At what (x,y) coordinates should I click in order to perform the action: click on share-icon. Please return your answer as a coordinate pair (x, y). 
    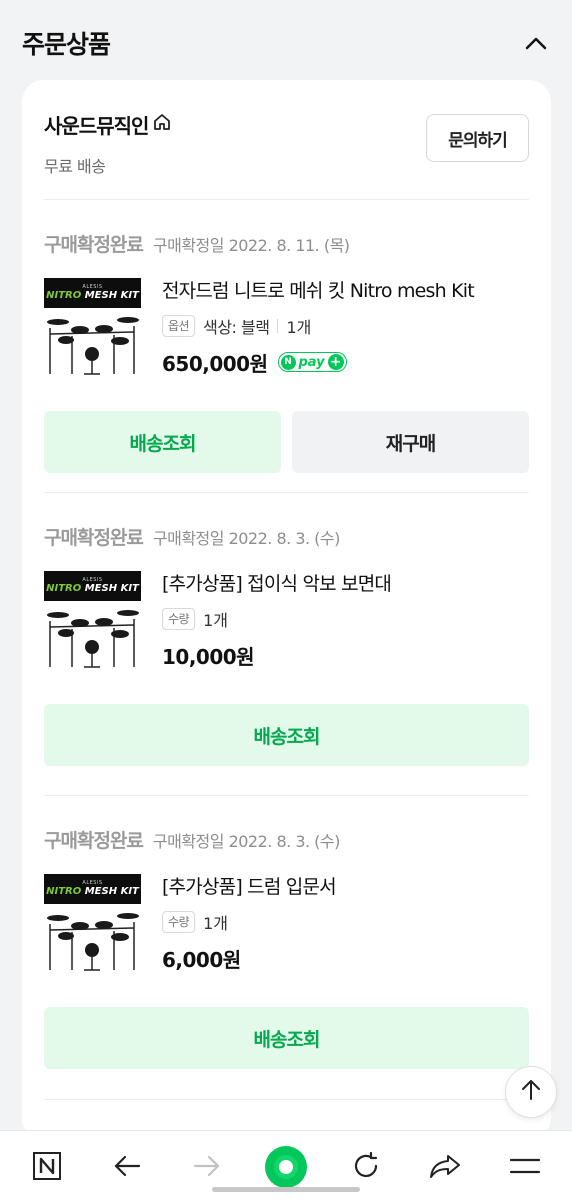
    Looking at the image, I should click on (445, 1166).